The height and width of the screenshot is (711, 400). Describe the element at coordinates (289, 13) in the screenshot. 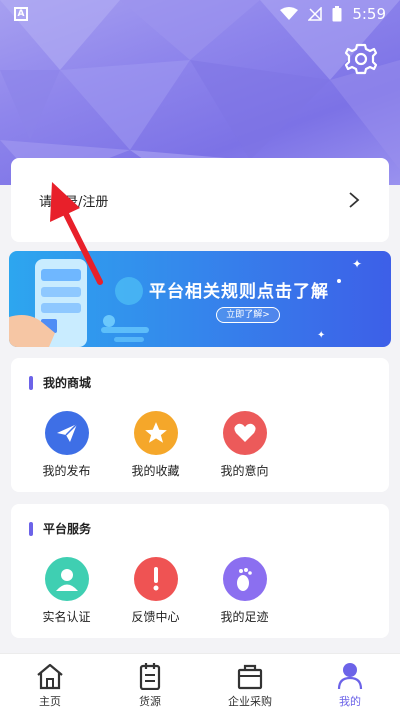

I see `wifi-icon` at that location.